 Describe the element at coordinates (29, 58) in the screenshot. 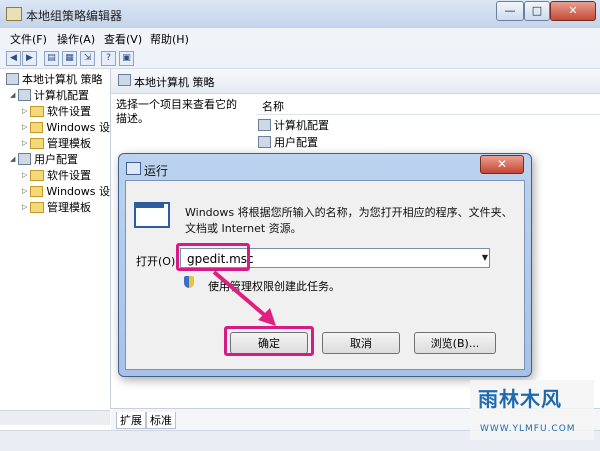

I see `forward-icon: ▶` at that location.